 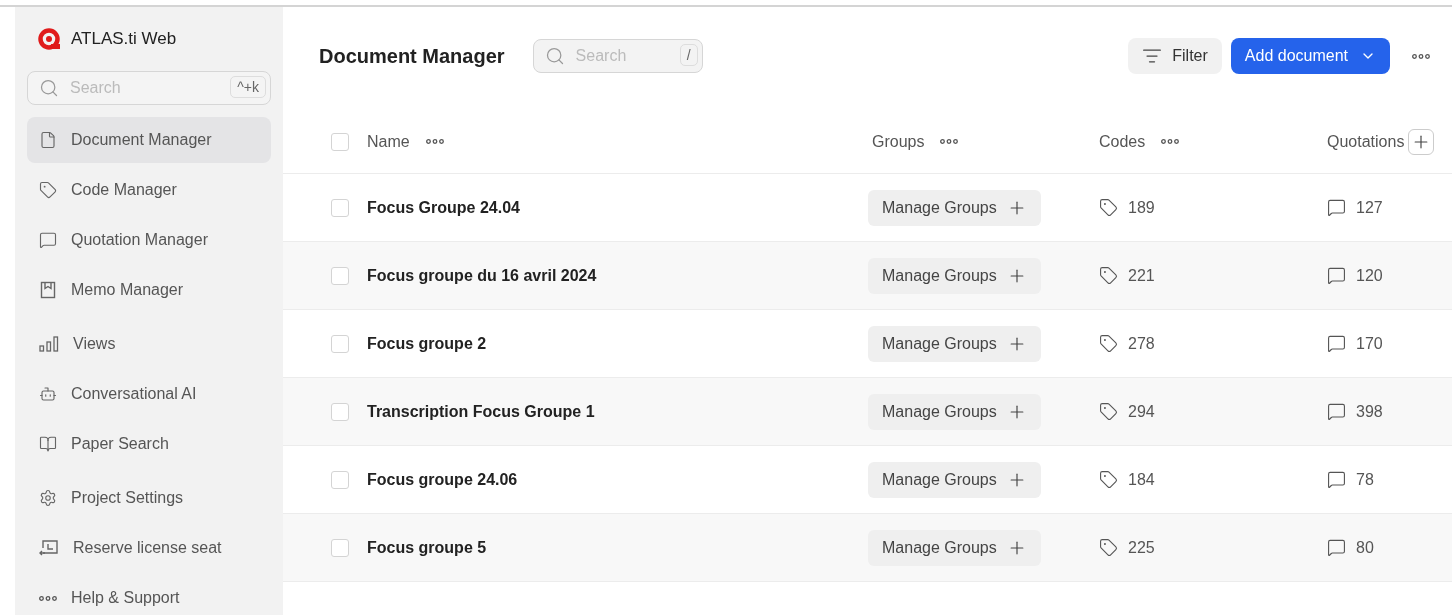 What do you see at coordinates (124, 39) in the screenshot?
I see `app-name: ATLAS.ti Web` at bounding box center [124, 39].